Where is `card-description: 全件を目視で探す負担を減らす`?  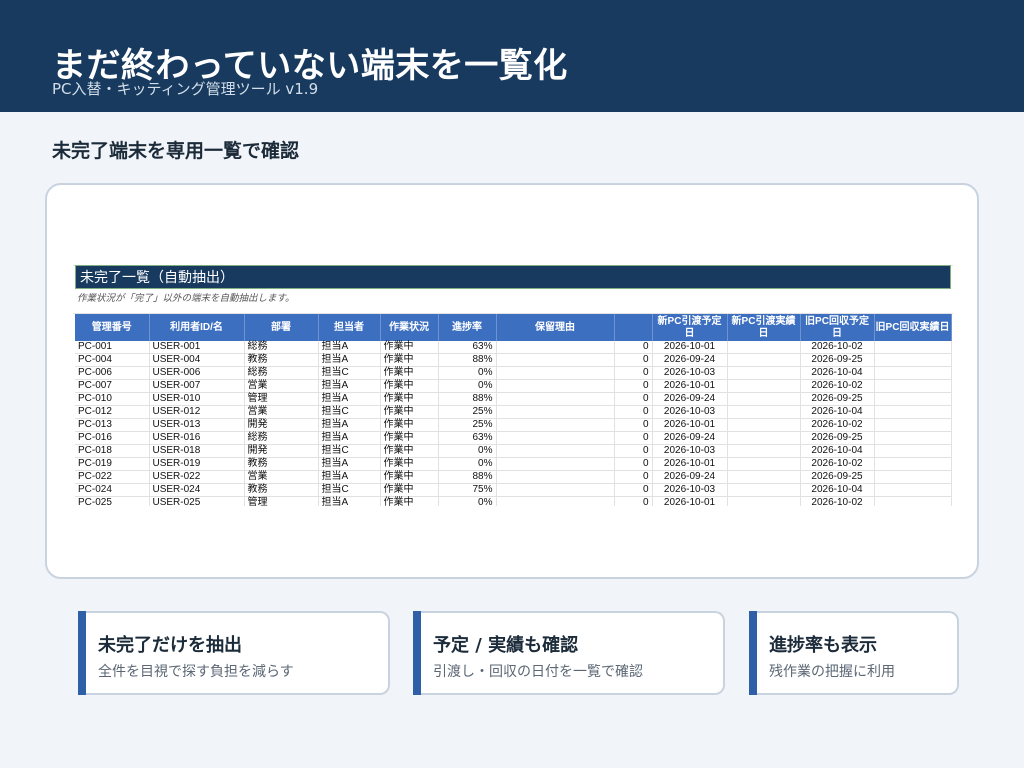 card-description: 全件を目視で探す負担を減らす is located at coordinates (196, 672).